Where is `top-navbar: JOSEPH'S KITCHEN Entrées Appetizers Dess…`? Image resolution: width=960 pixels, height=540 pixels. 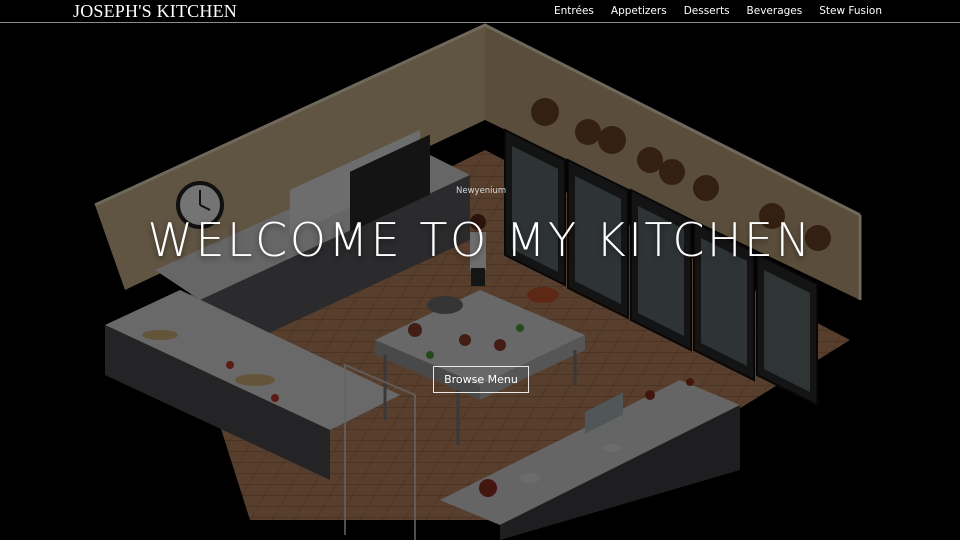
top-navbar: JOSEPH'S KITCHEN Entrées Appetizers Dess… is located at coordinates (480, 11).